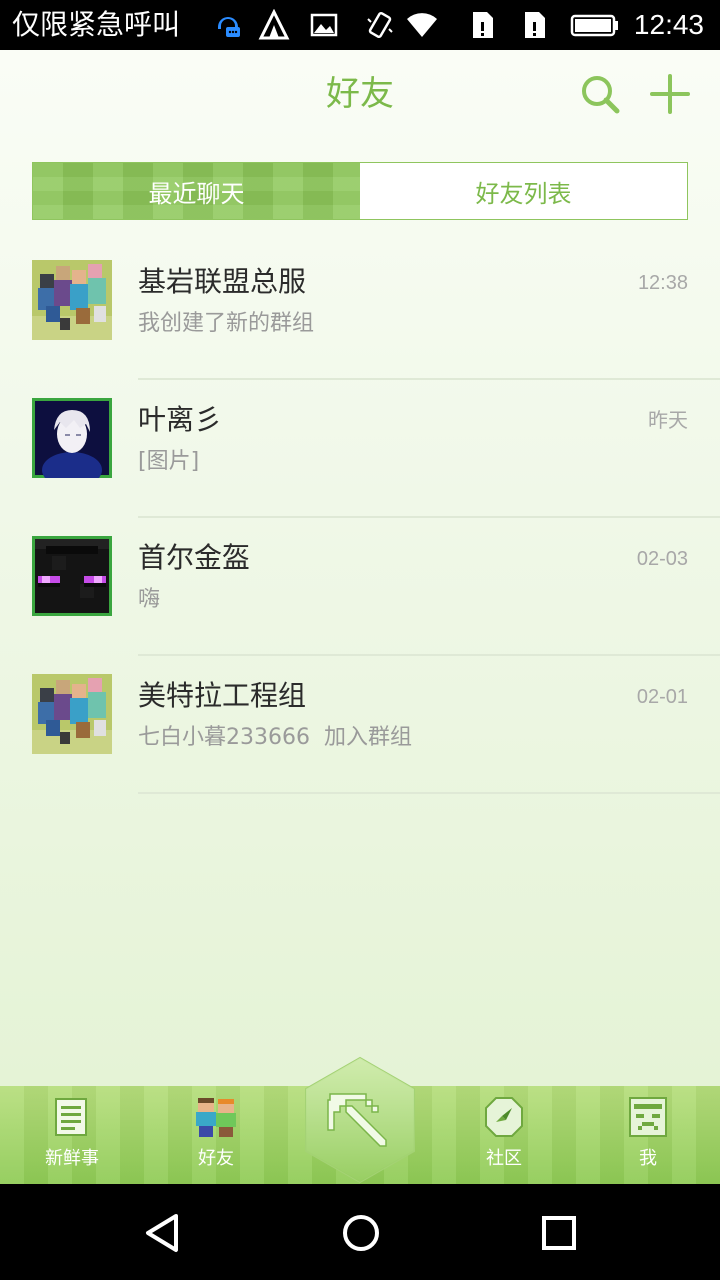  Describe the element at coordinates (229, 27) in the screenshot. I see `notification-chat-icon` at that location.